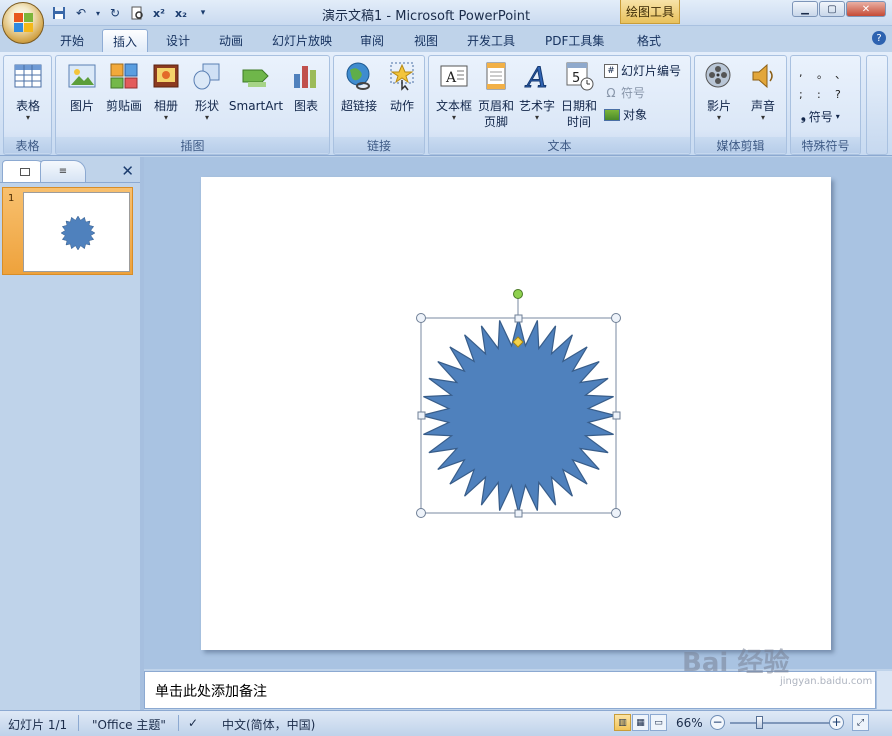 This screenshot has height=736, width=892. I want to click on clipart-icon, so click(124, 76).